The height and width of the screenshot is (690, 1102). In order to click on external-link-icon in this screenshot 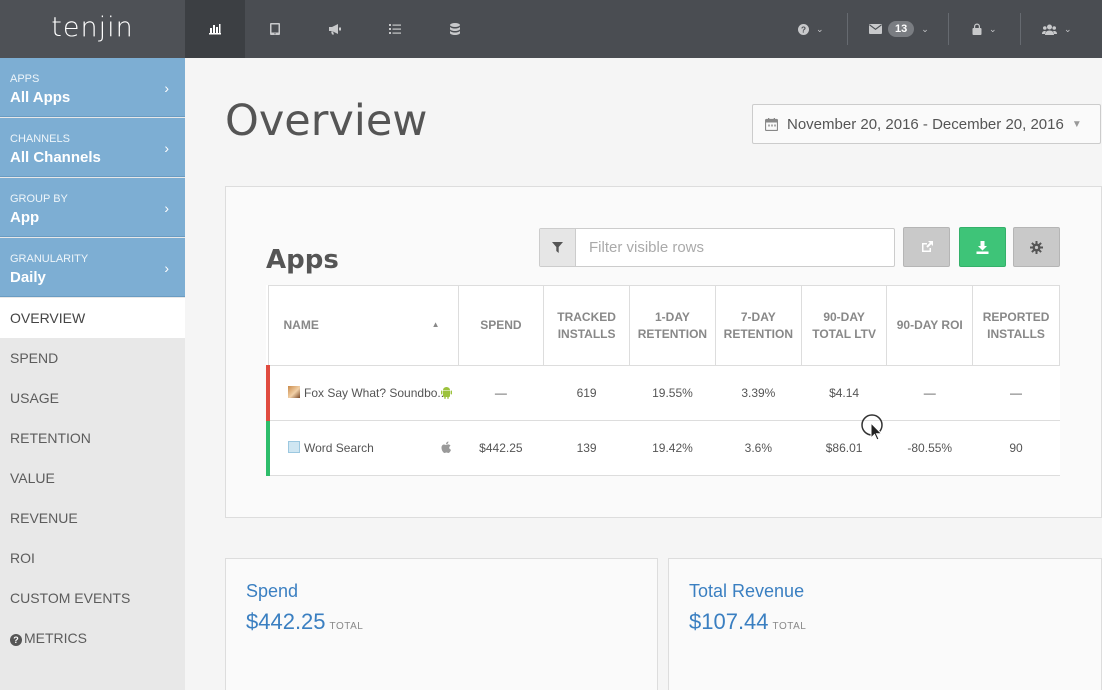, I will do `click(927, 246)`.